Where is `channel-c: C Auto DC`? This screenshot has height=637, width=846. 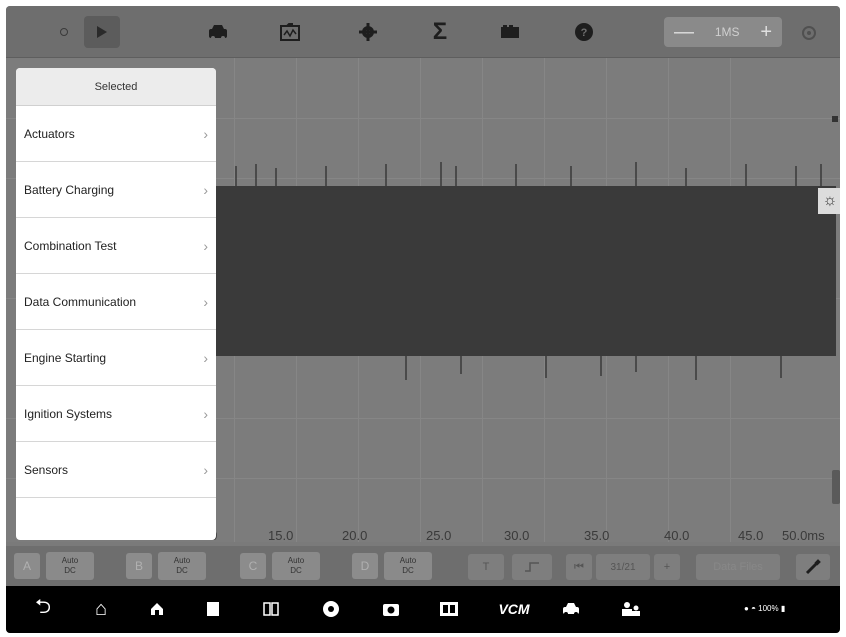 channel-c: C Auto DC is located at coordinates (280, 566).